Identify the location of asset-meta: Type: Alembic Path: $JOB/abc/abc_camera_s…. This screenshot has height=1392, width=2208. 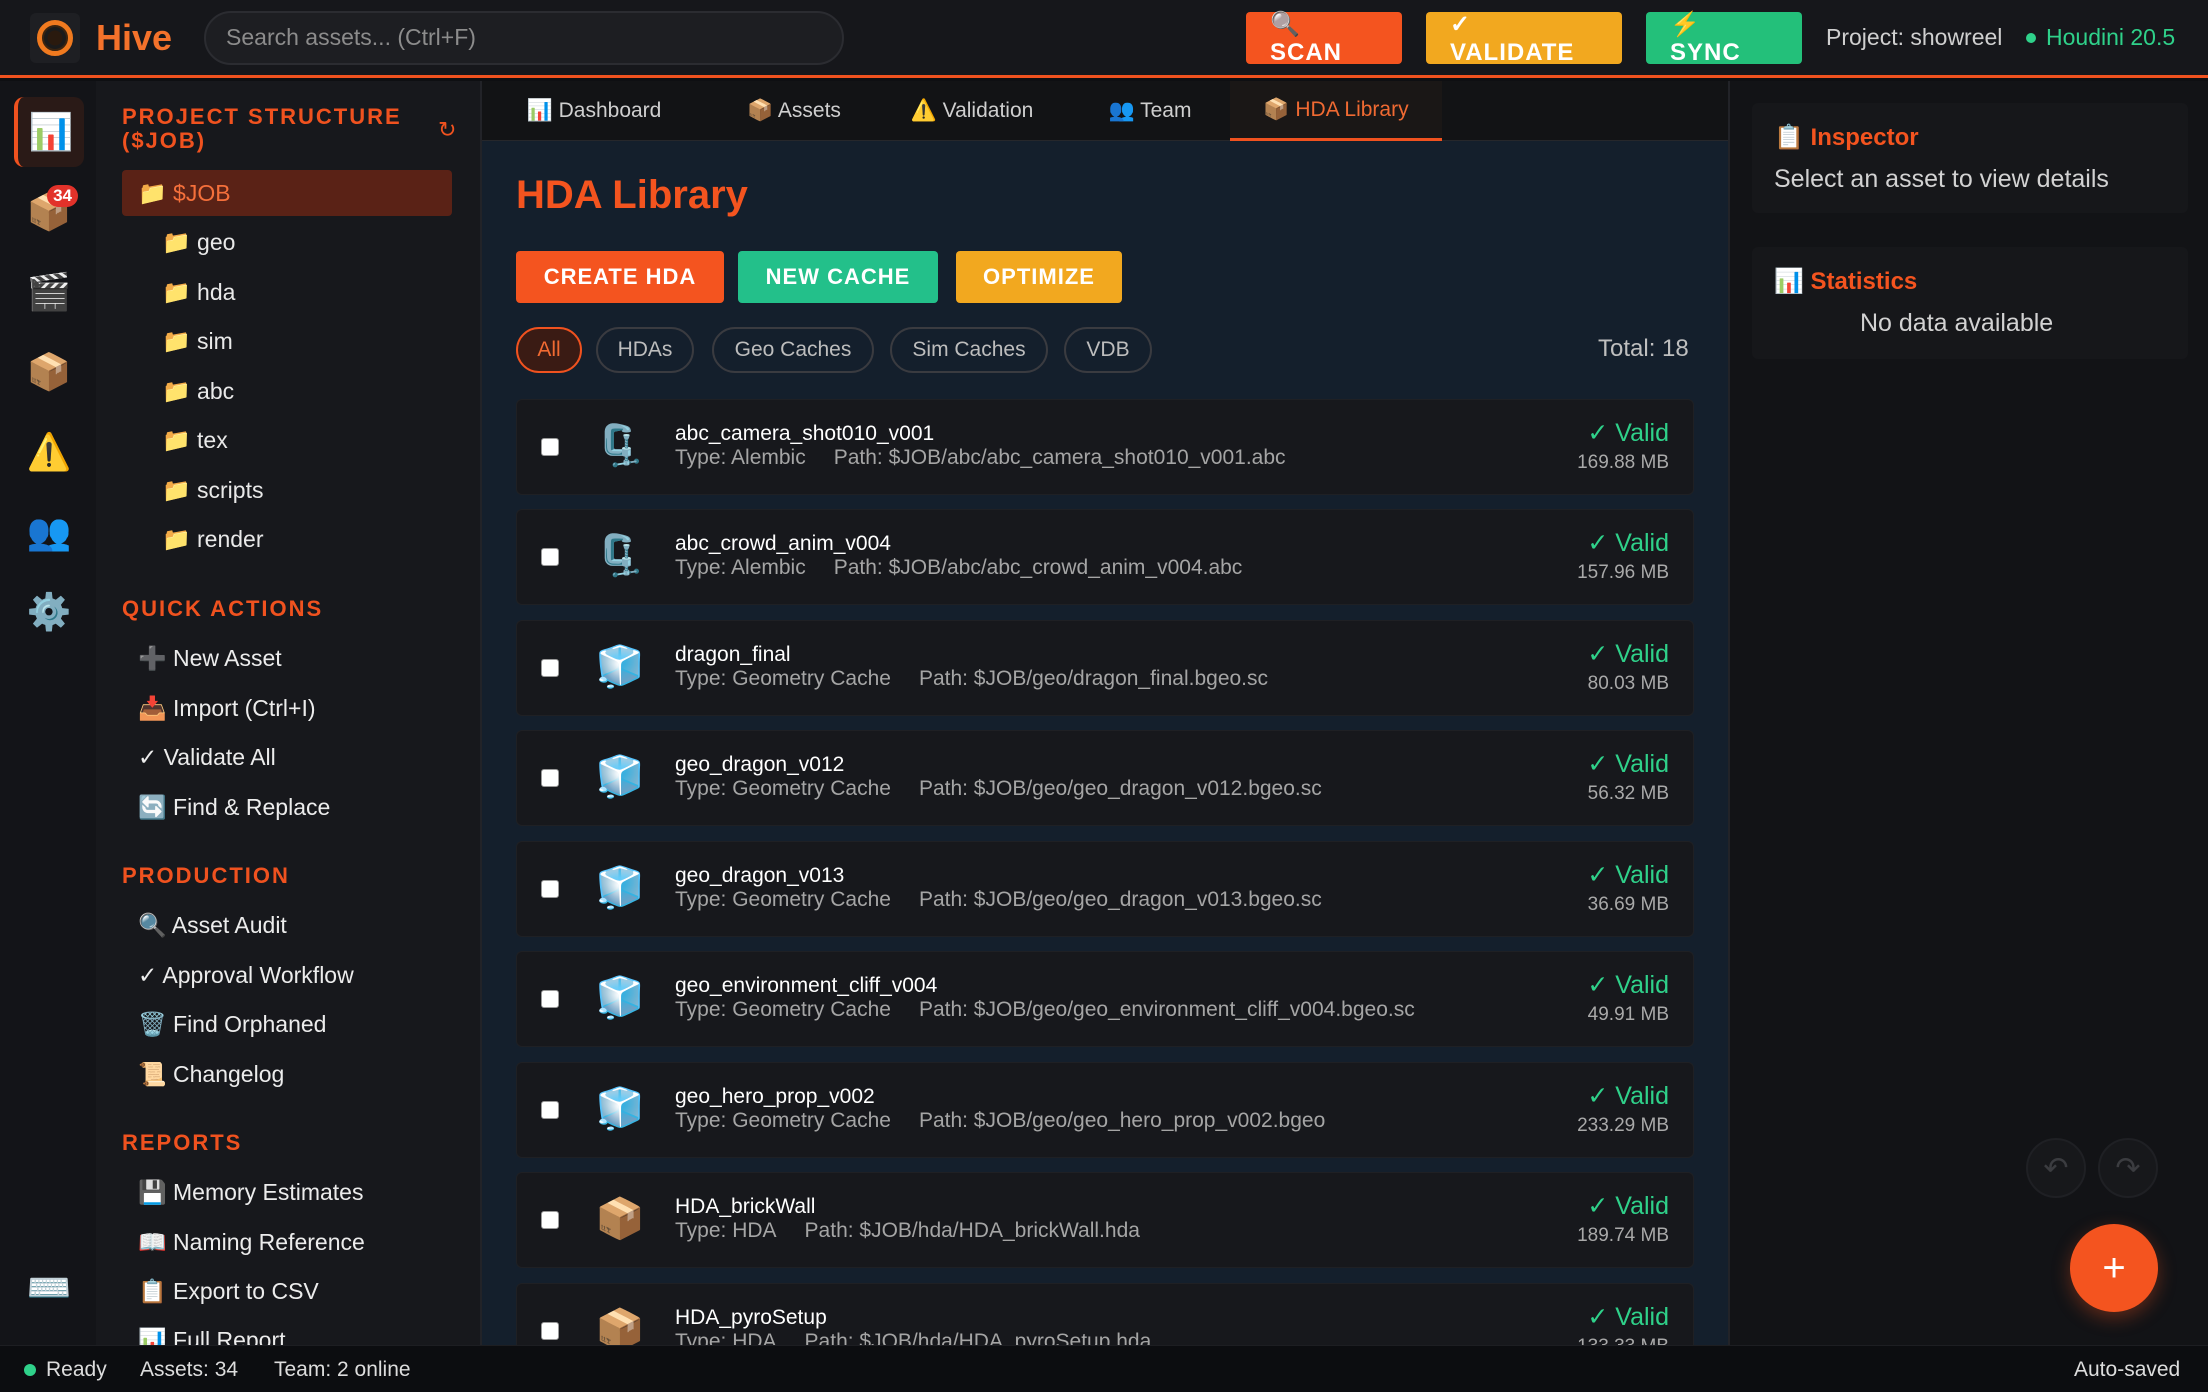
(980, 458).